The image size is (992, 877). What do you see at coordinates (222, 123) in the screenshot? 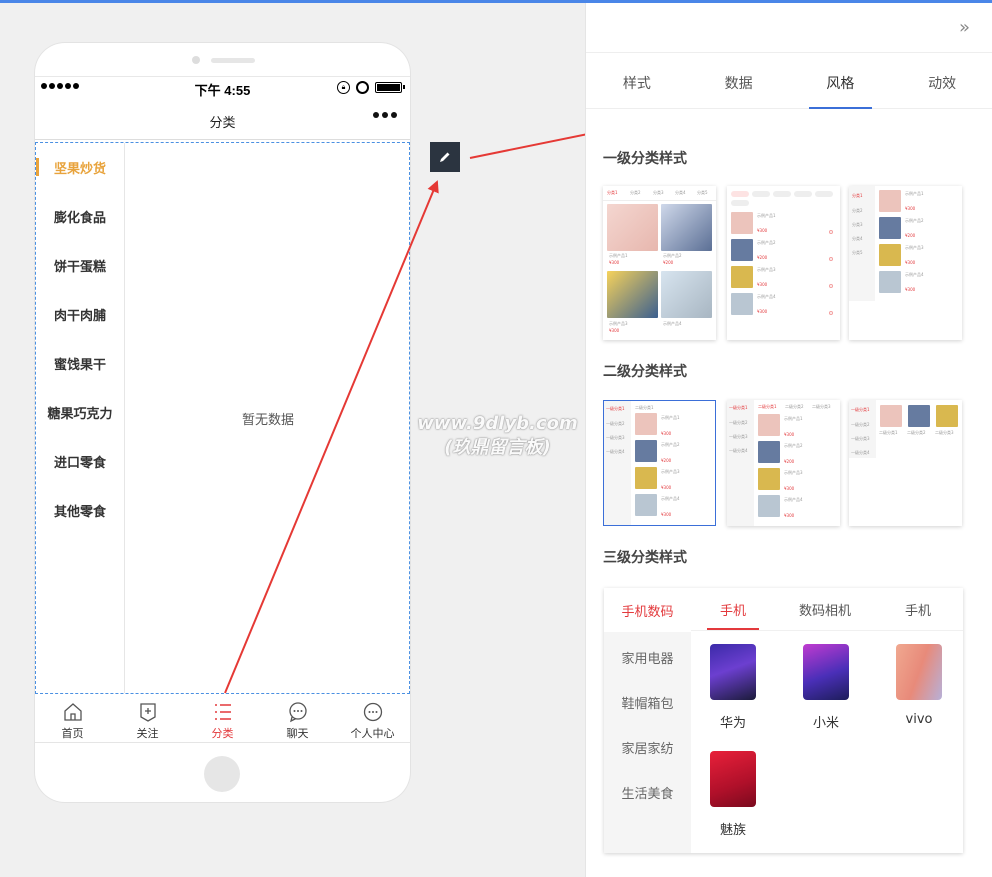
I see `nav-title: 分类` at bounding box center [222, 123].